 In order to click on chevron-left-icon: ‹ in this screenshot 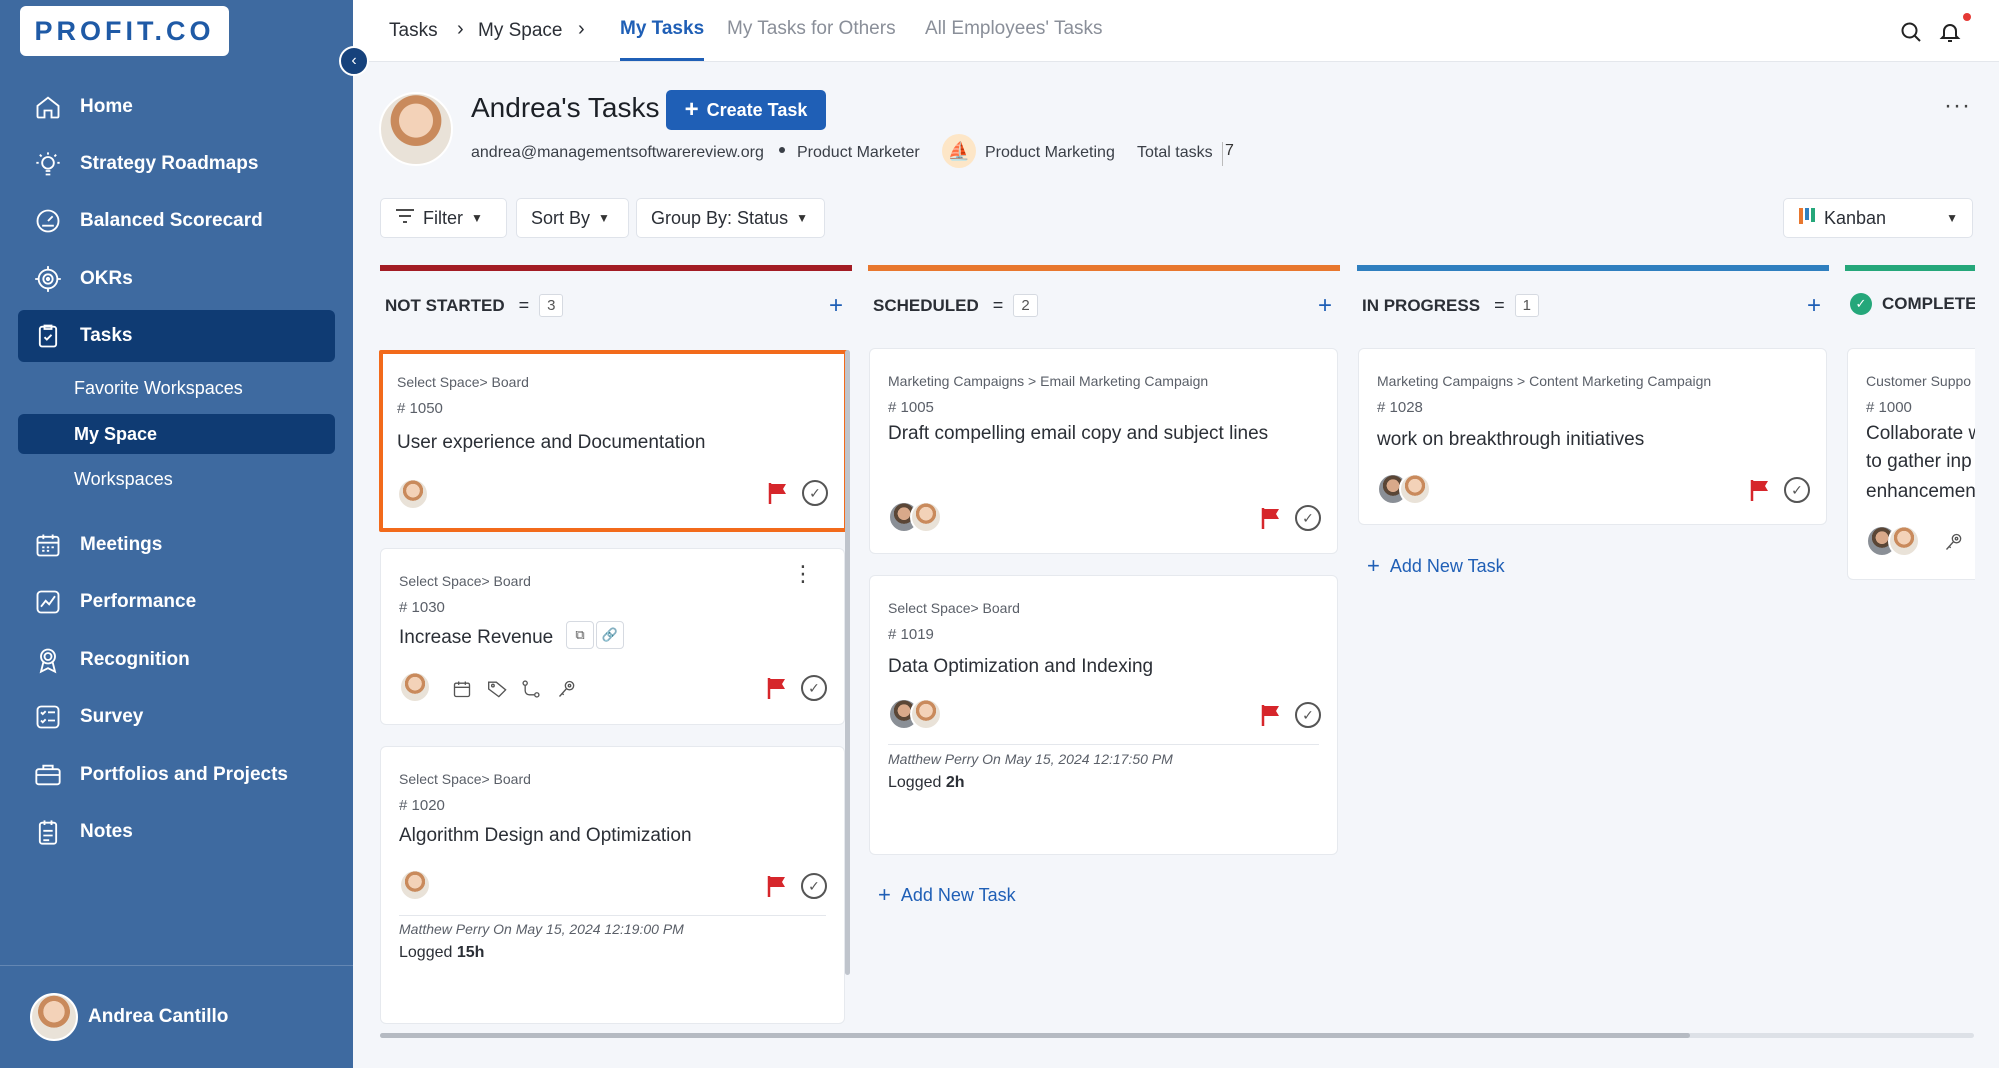, I will do `click(354, 60)`.